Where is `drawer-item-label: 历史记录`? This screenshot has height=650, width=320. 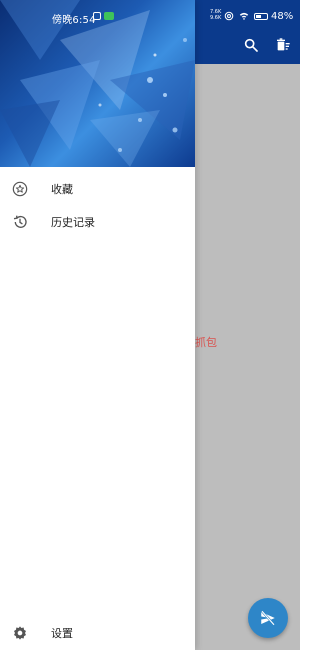
drawer-item-label: 历史记录 is located at coordinates (73, 222).